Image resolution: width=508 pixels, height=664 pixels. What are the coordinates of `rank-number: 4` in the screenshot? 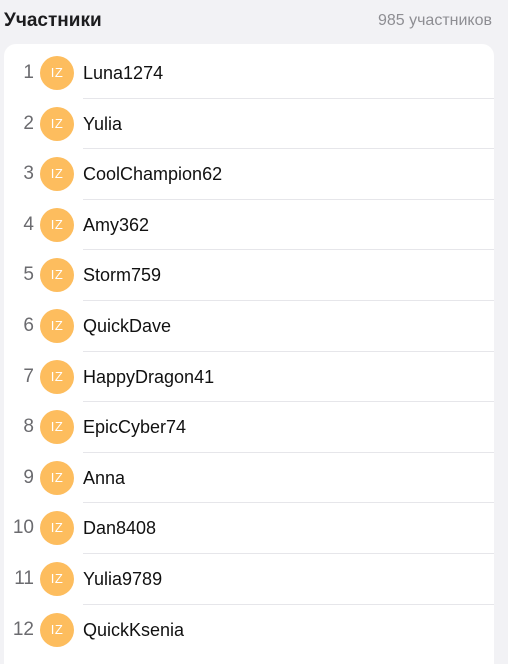 It's located at (28, 224).